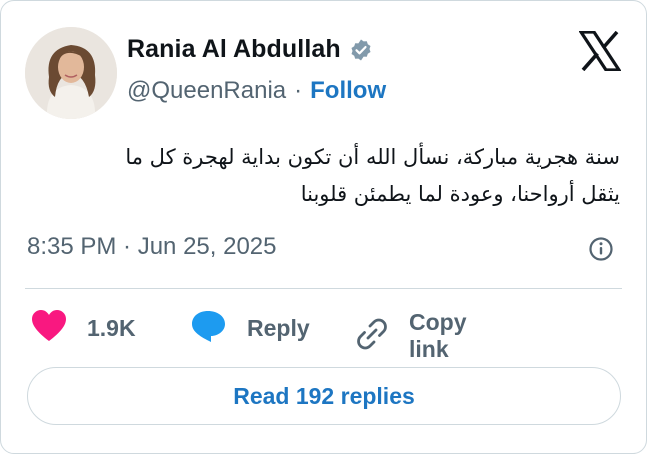 The image size is (647, 454). Describe the element at coordinates (209, 328) in the screenshot. I see `comment-icon` at that location.